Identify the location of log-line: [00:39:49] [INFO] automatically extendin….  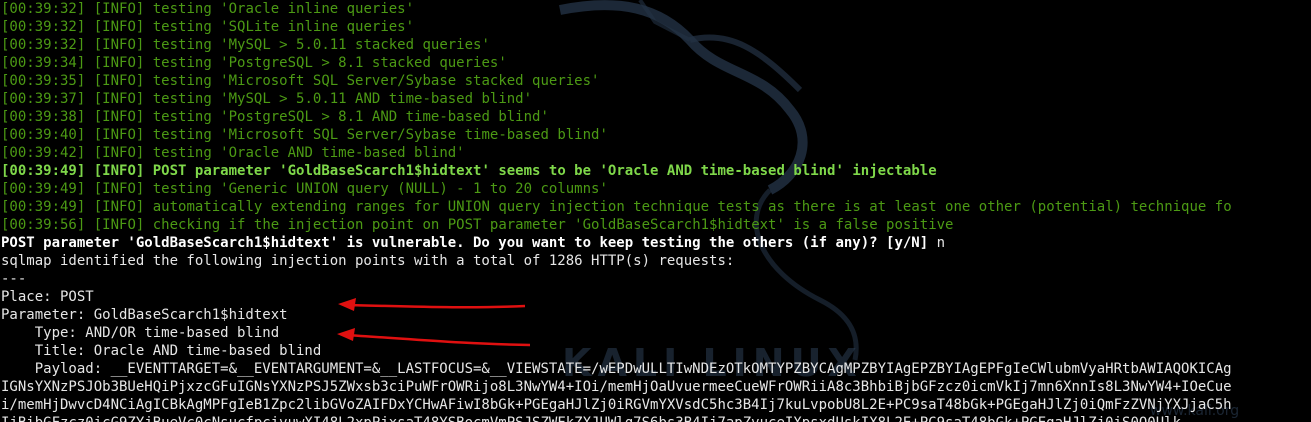
(616, 207).